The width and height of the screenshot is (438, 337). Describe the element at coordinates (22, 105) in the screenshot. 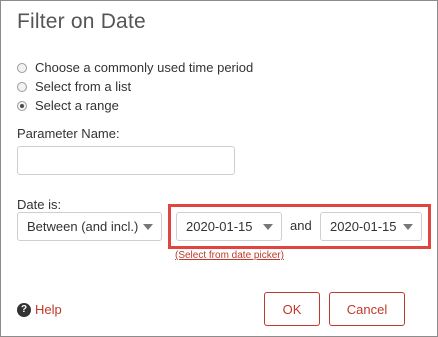

I see `radio-button-selected` at that location.